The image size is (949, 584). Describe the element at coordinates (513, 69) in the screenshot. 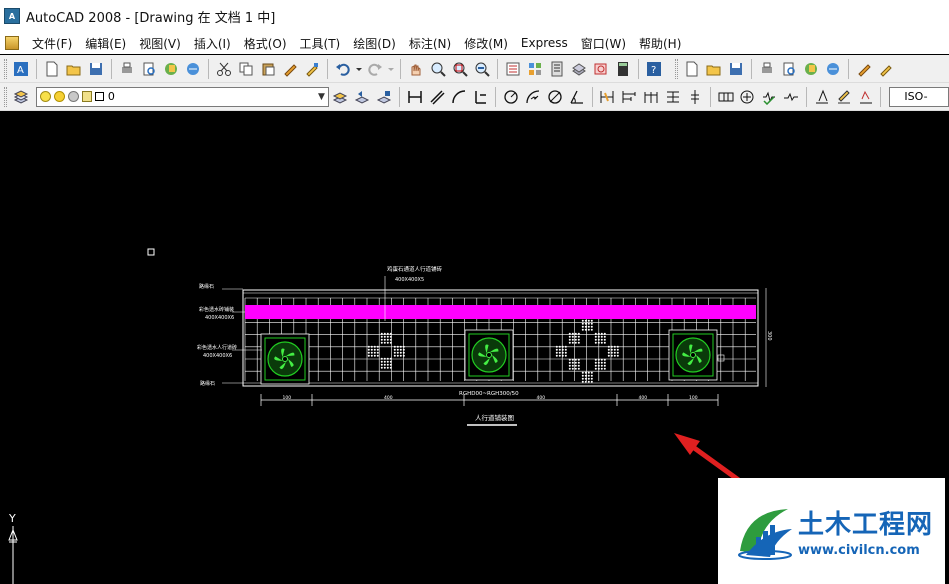

I see `properties-icon` at that location.